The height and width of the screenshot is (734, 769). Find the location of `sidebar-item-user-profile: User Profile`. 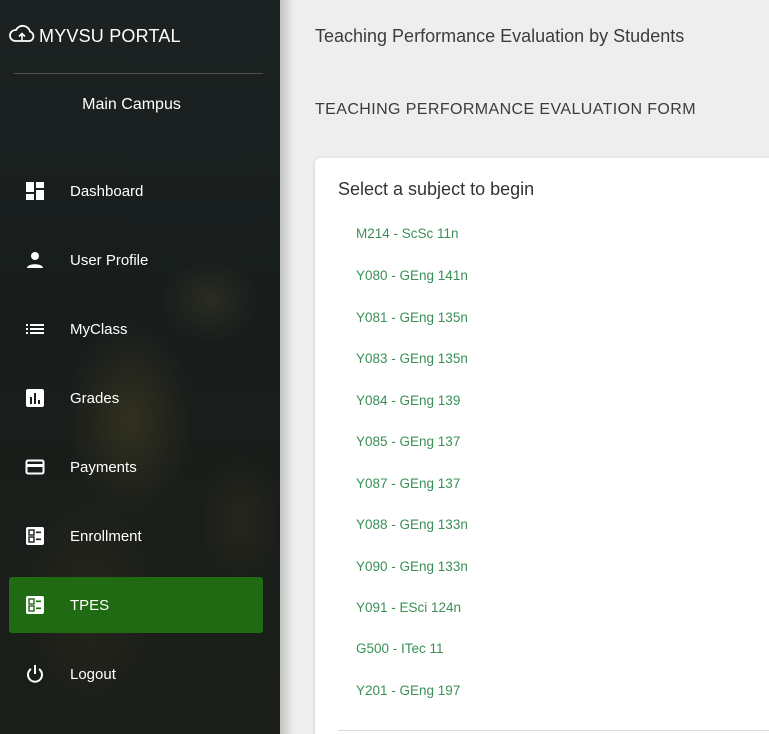

sidebar-item-user-profile: User Profile is located at coordinates (136, 260).